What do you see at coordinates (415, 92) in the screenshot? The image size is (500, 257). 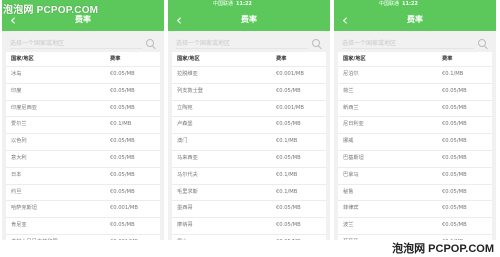 I see `table-row: 荷兰 €0.05/MB` at bounding box center [415, 92].